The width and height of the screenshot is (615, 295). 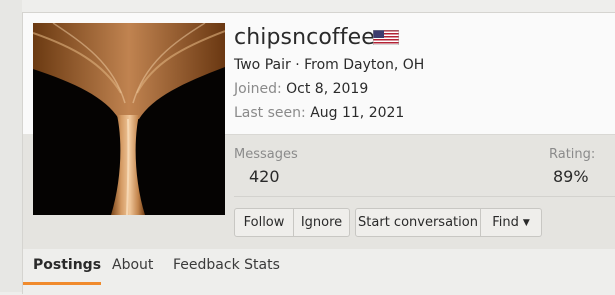 I want to click on last-seen-line: Last seen: Aug 11, 2021, so click(x=319, y=113).